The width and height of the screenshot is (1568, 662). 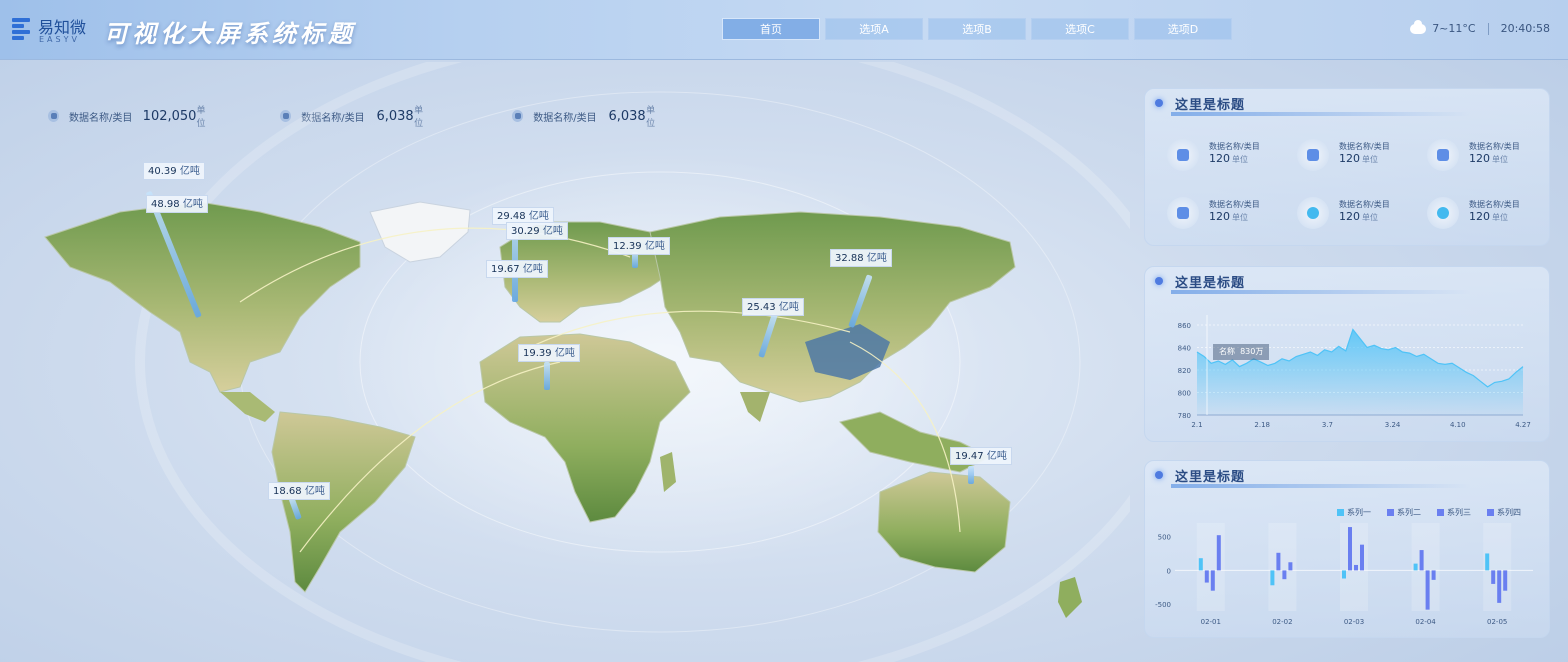 What do you see at coordinates (1480, 27) in the screenshot?
I see `weather-widget: 7~11°C 20:40:58` at bounding box center [1480, 27].